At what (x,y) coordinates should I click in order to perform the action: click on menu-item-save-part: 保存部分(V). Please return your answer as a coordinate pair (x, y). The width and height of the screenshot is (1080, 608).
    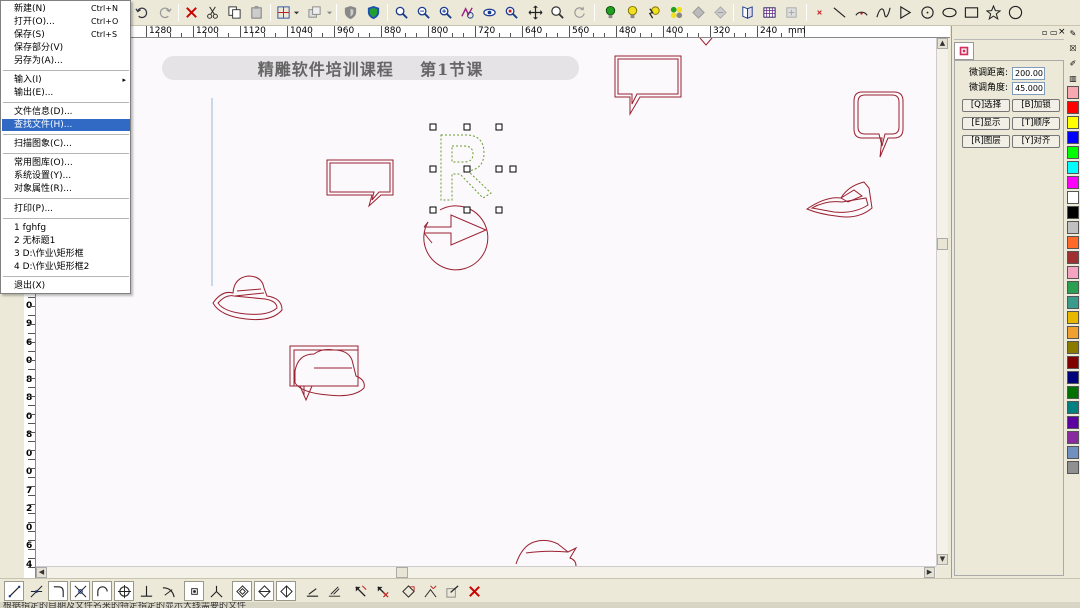
    Looking at the image, I should click on (66, 48).